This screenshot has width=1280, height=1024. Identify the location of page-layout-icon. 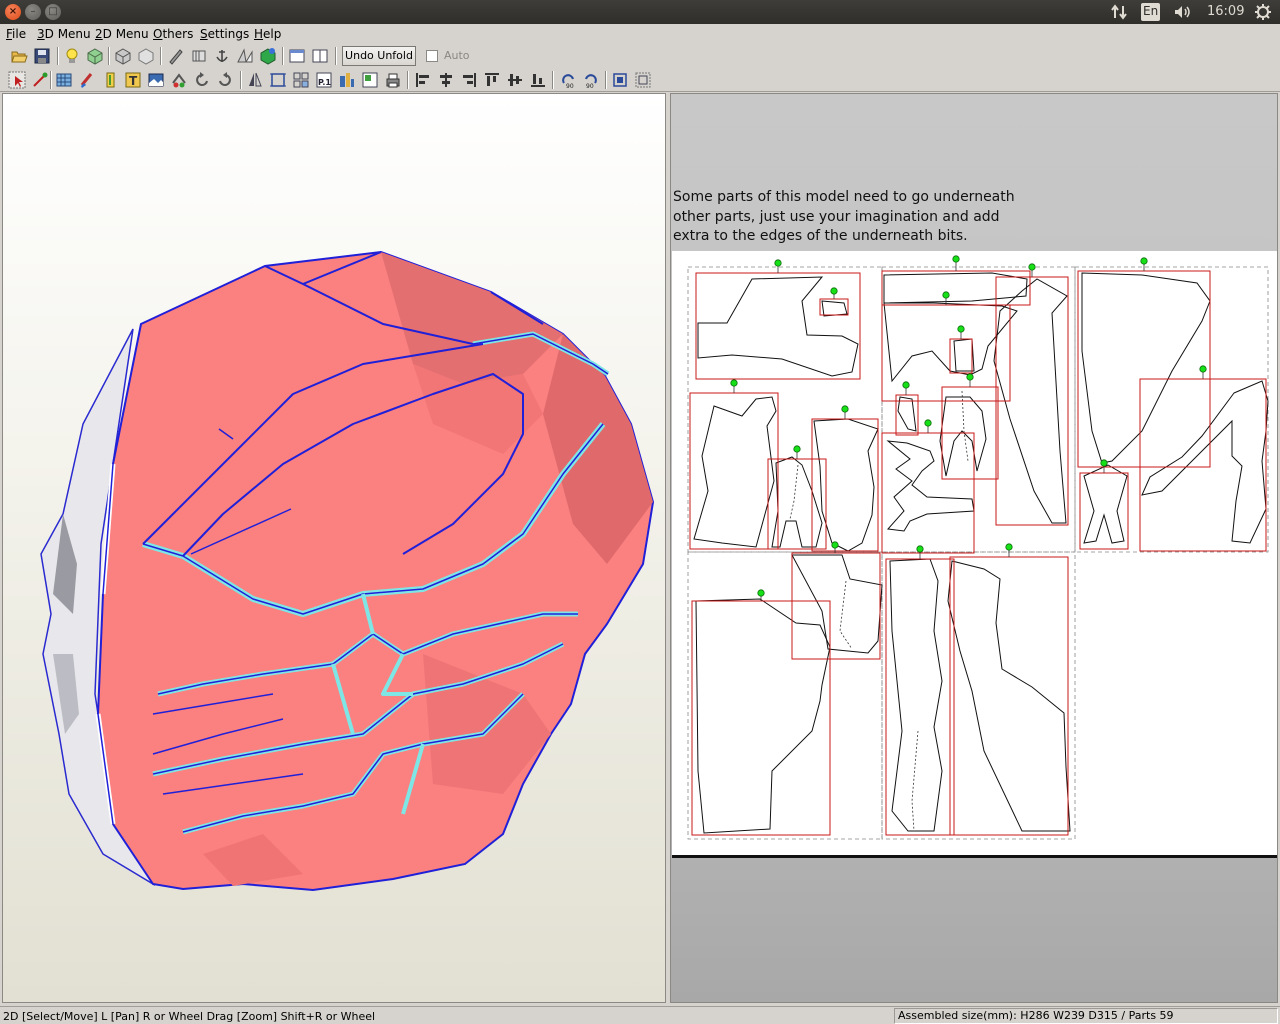
(370, 80).